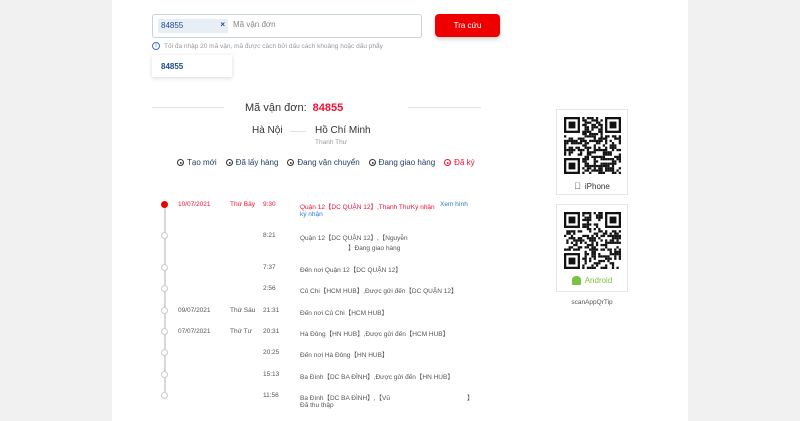 This screenshot has height=421, width=800. I want to click on row-date: 09/07/2021, so click(194, 310).